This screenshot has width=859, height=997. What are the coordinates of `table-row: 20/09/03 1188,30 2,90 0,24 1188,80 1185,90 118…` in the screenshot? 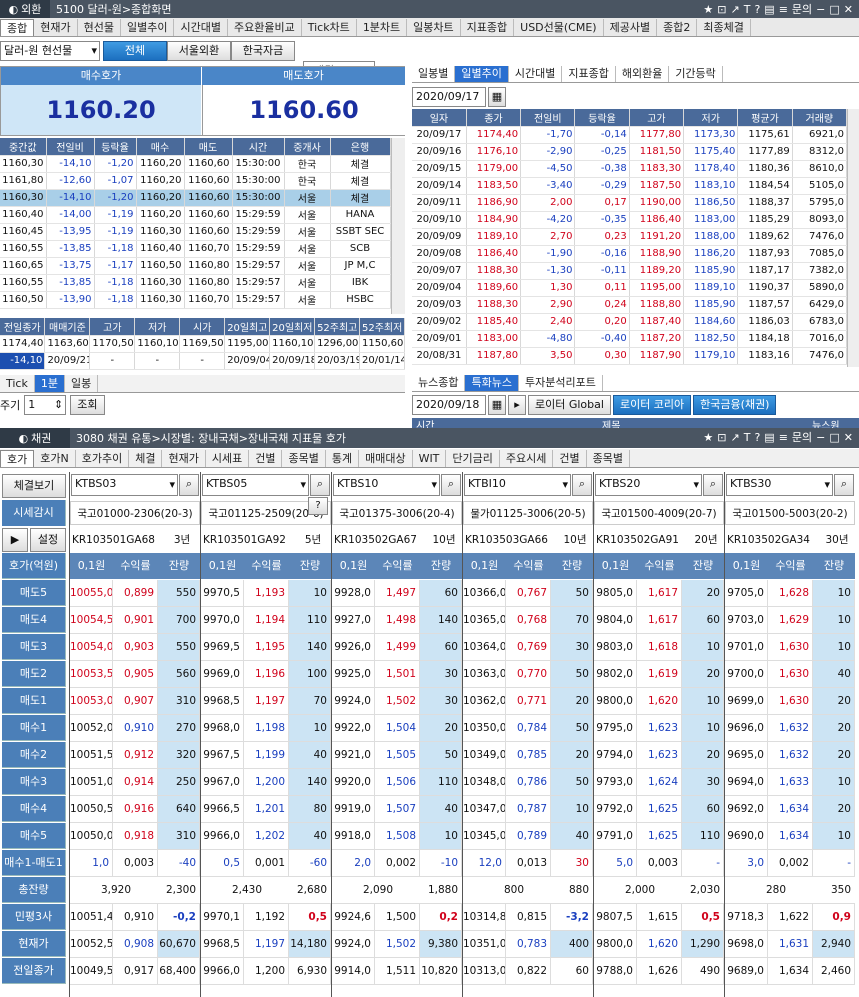 It's located at (630, 305).